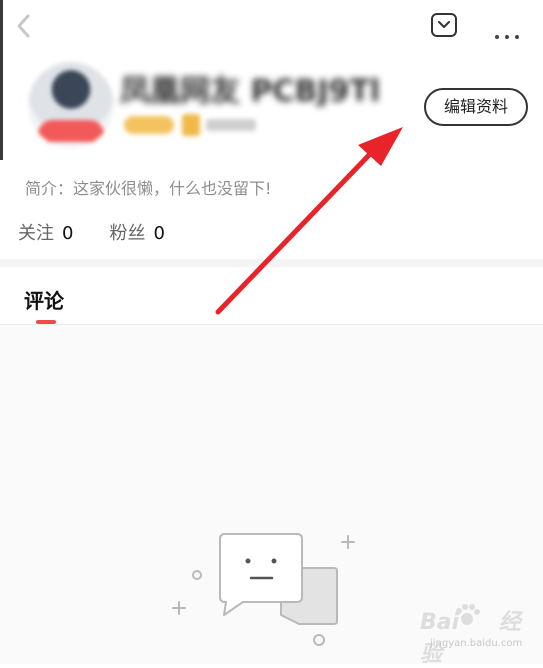  Describe the element at coordinates (468, 614) in the screenshot. I see `paw-icon` at that location.